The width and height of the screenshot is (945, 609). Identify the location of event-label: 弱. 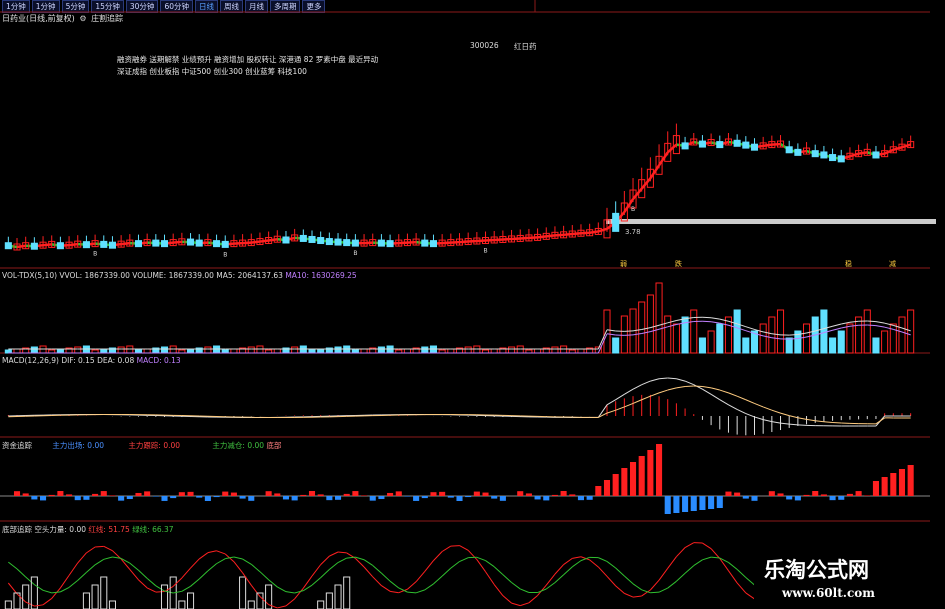
(623, 264).